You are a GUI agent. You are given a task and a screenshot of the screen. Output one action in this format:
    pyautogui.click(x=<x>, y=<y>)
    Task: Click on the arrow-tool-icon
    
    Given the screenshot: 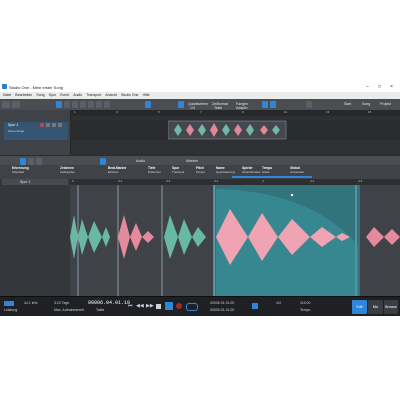 What is the action you would take?
    pyautogui.click(x=59, y=104)
    